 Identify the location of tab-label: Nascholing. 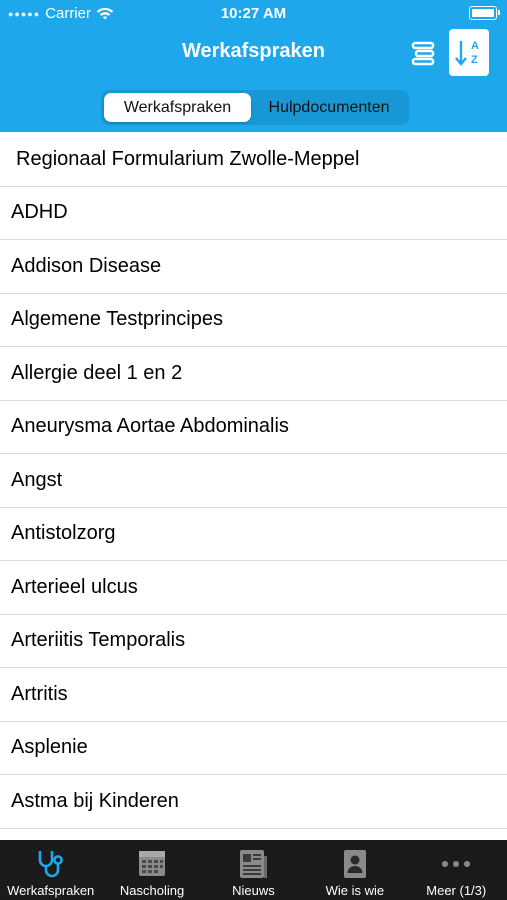
(152, 890).